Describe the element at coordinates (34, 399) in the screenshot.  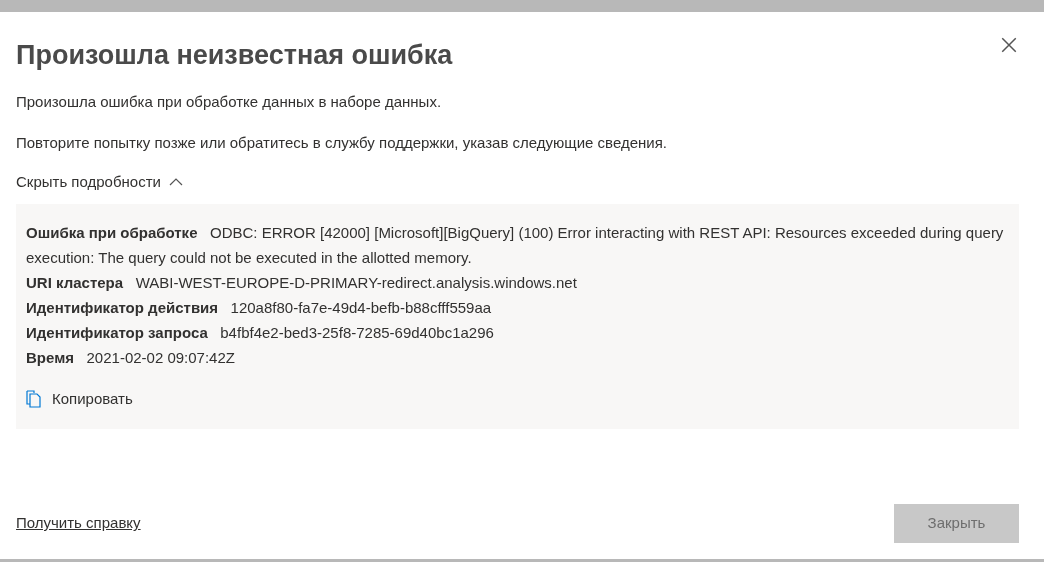
I see `copy-icon` at that location.